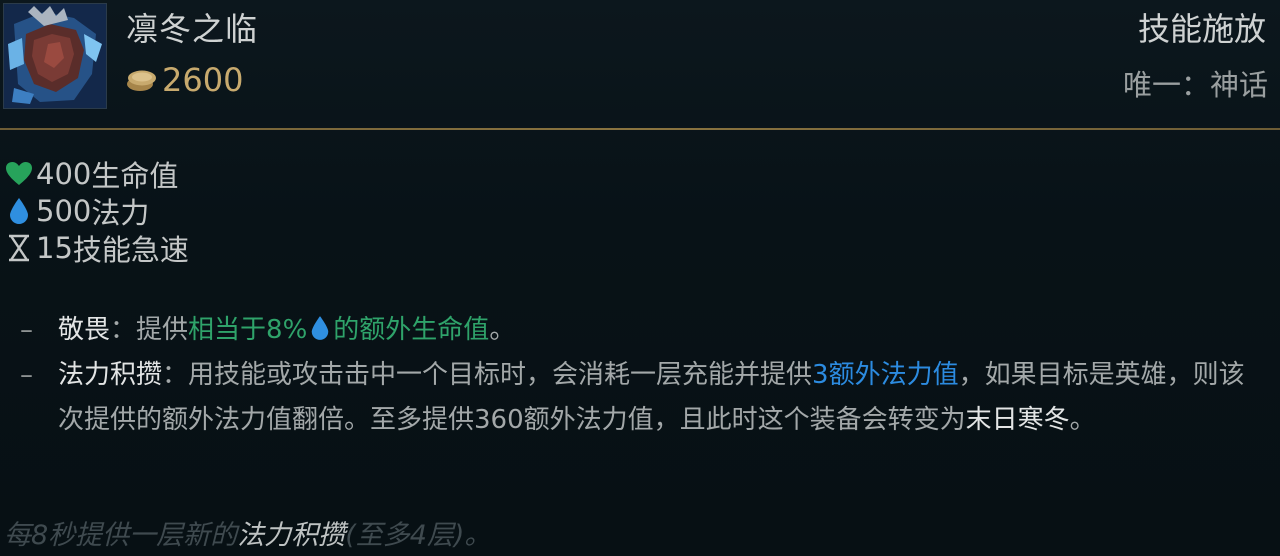 This screenshot has width=1280, height=556. What do you see at coordinates (885, 375) in the screenshot?
I see `bonus-mana-value: 3额外法力值` at bounding box center [885, 375].